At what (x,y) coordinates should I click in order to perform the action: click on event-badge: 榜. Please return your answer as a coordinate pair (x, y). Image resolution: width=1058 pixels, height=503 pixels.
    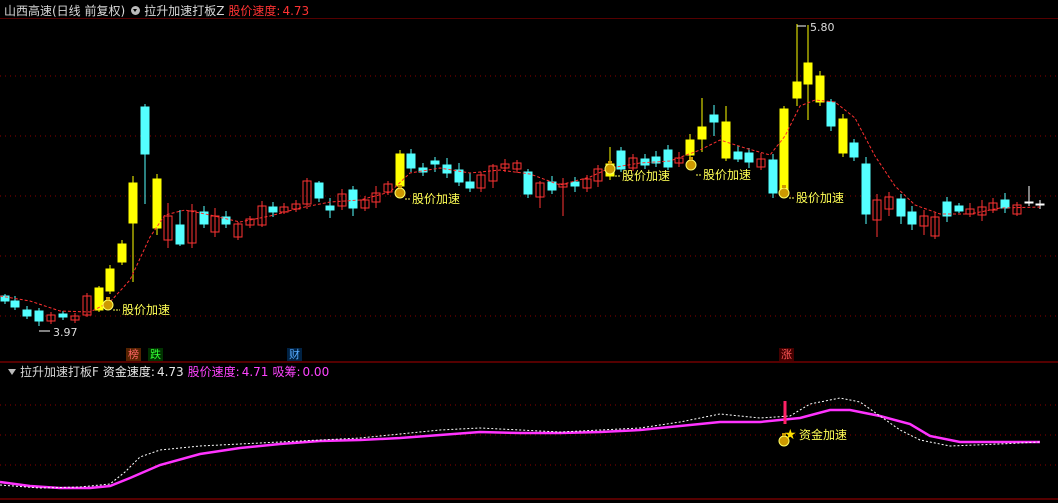
    Looking at the image, I should click on (133, 354).